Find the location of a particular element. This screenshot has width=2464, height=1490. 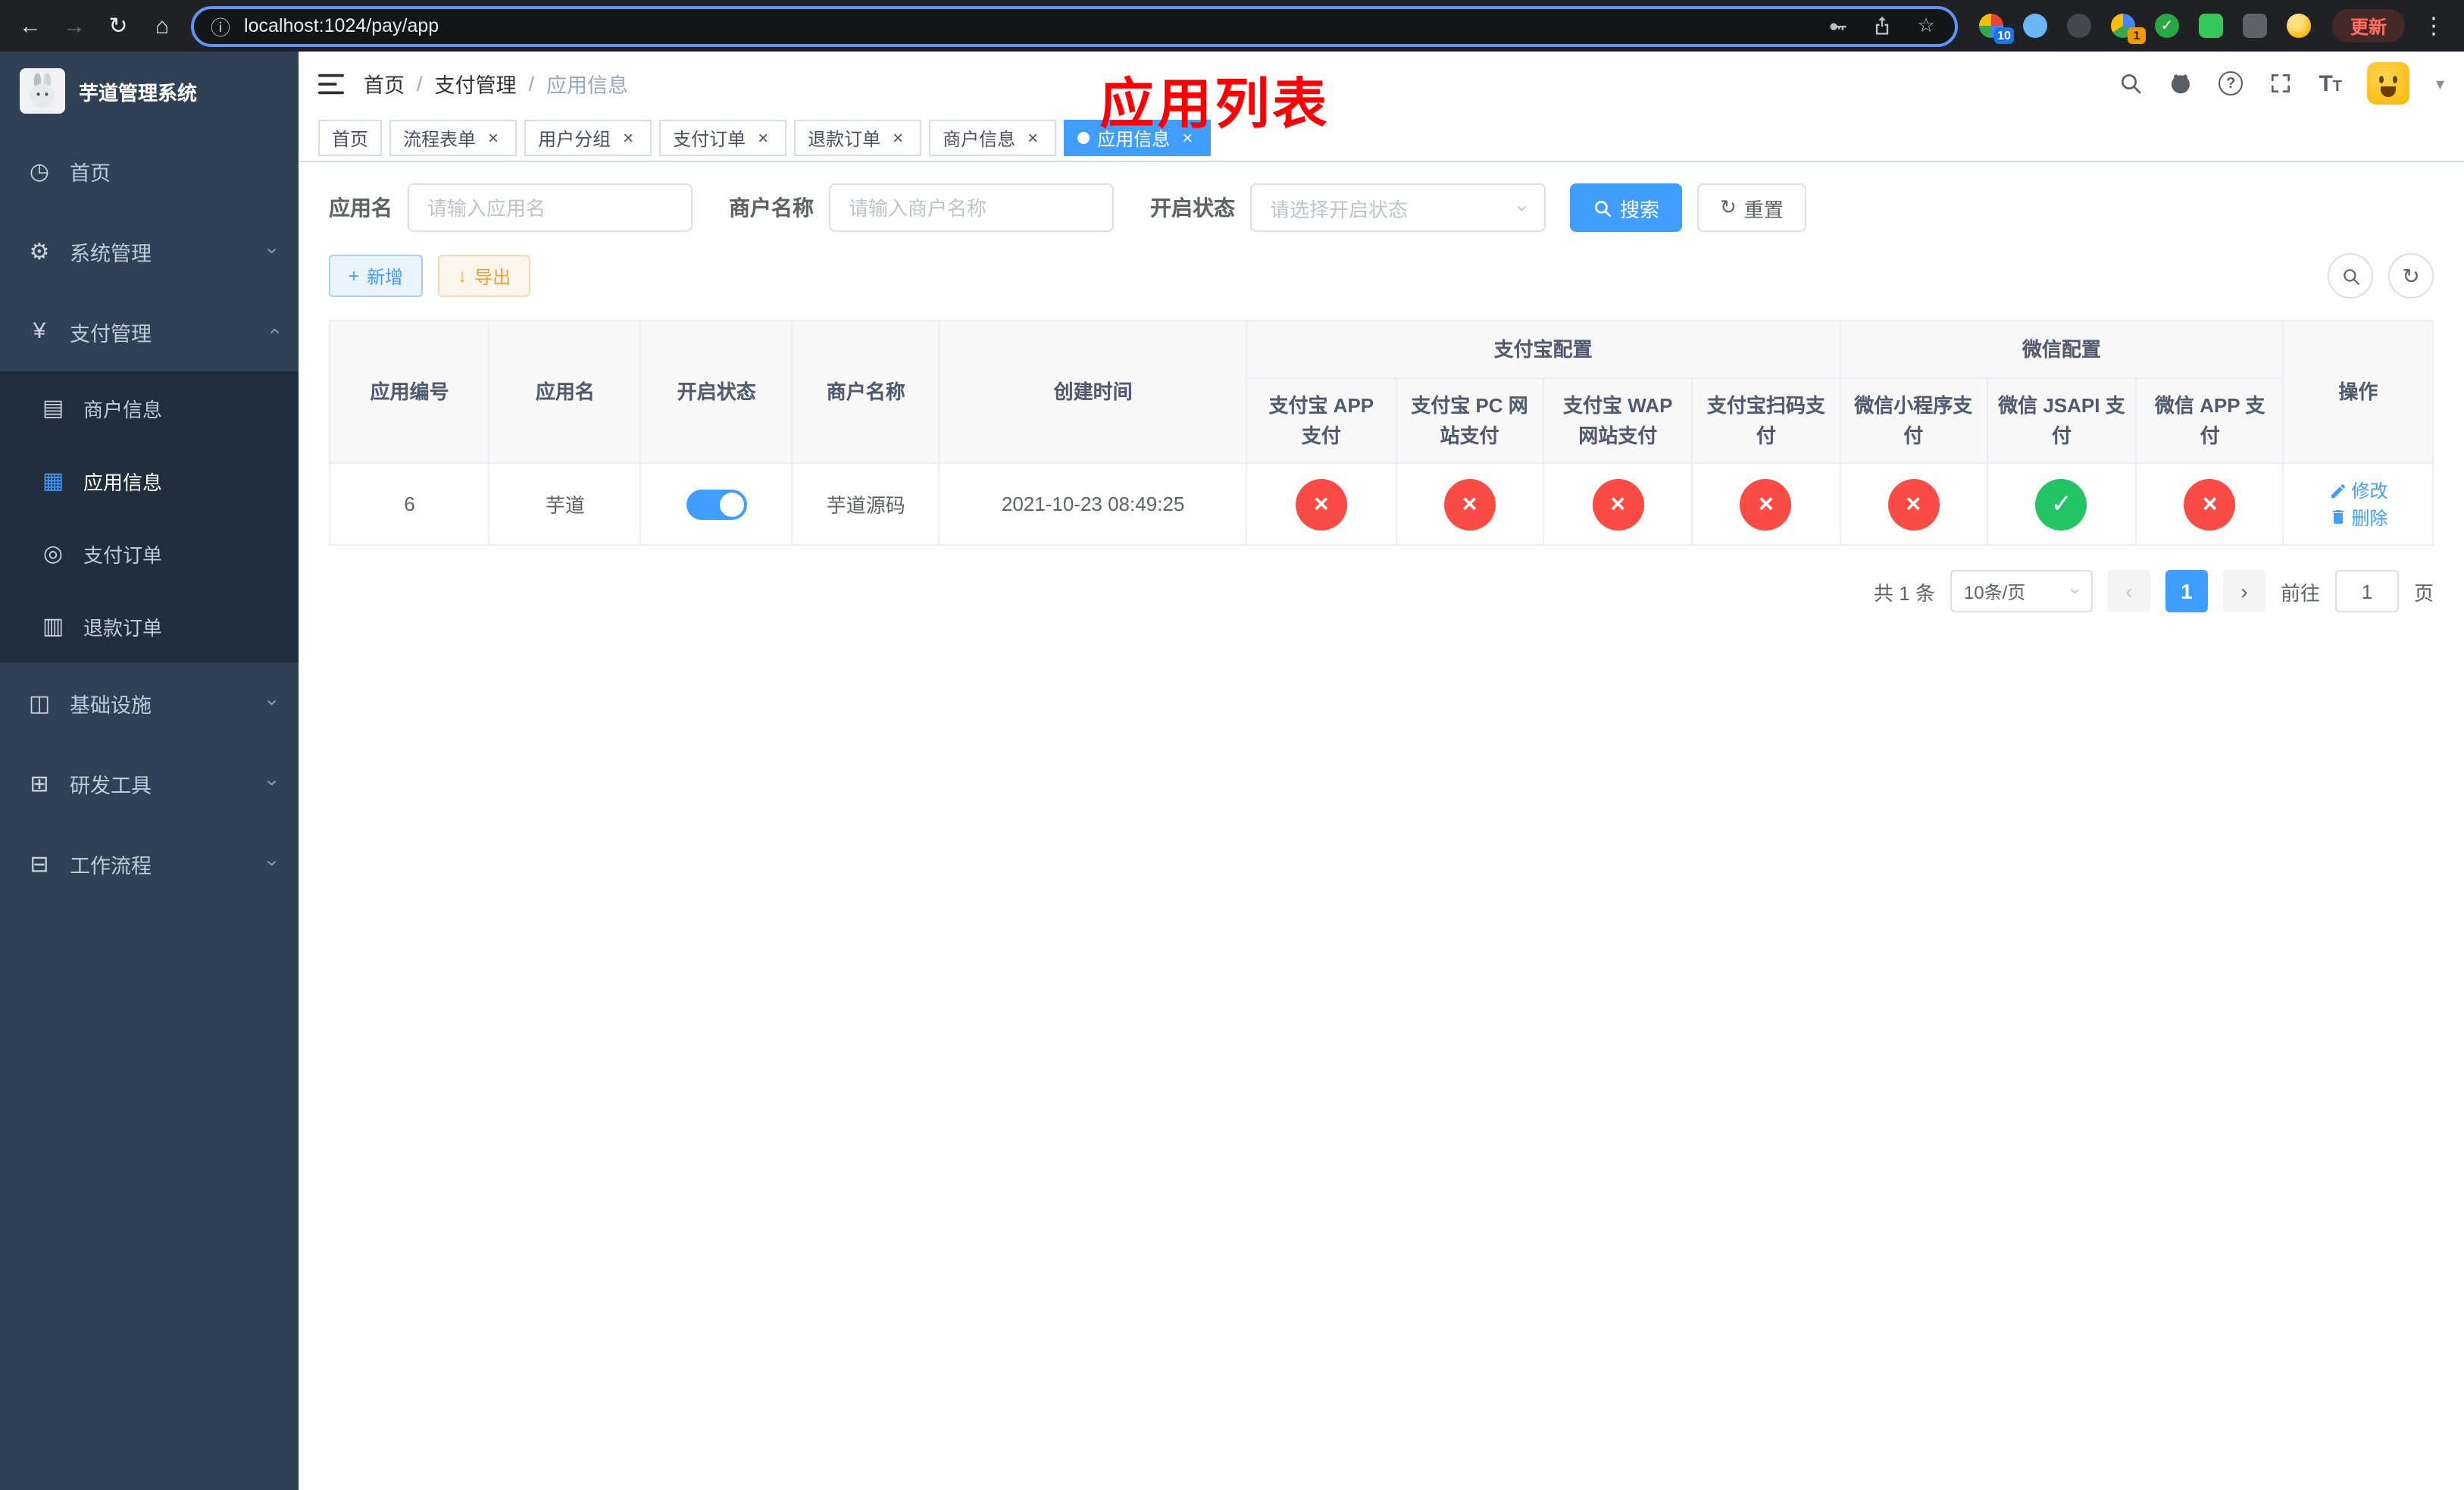

chevron-down-icon: › is located at coordinates (272, 863).